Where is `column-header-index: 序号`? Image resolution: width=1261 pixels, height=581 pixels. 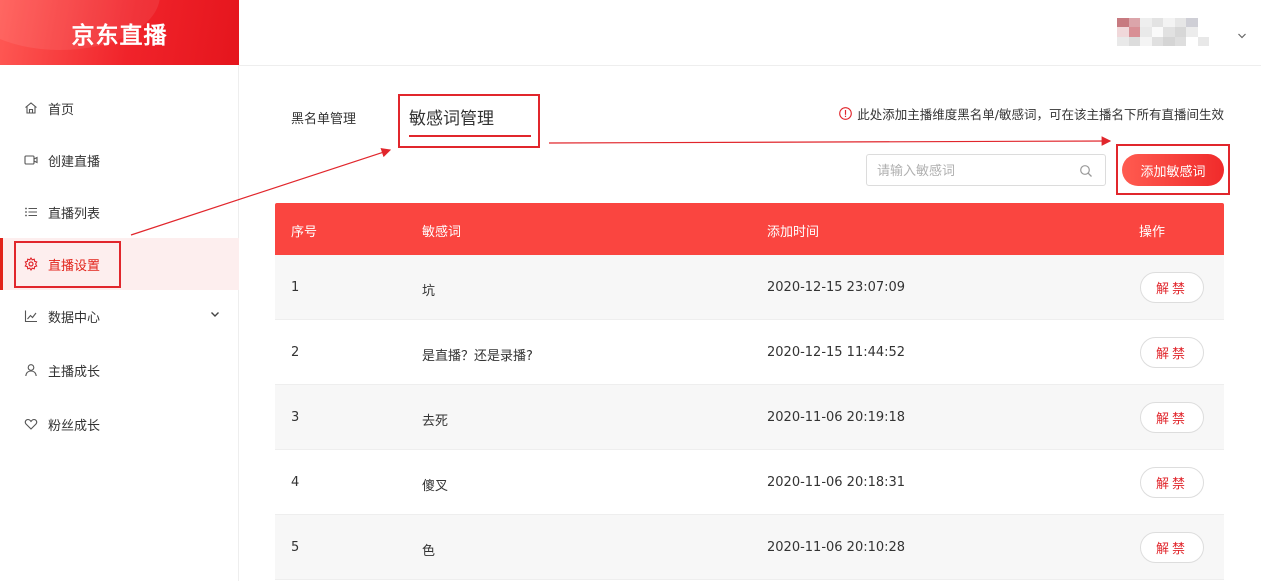
column-header-index: 序号 is located at coordinates (304, 232).